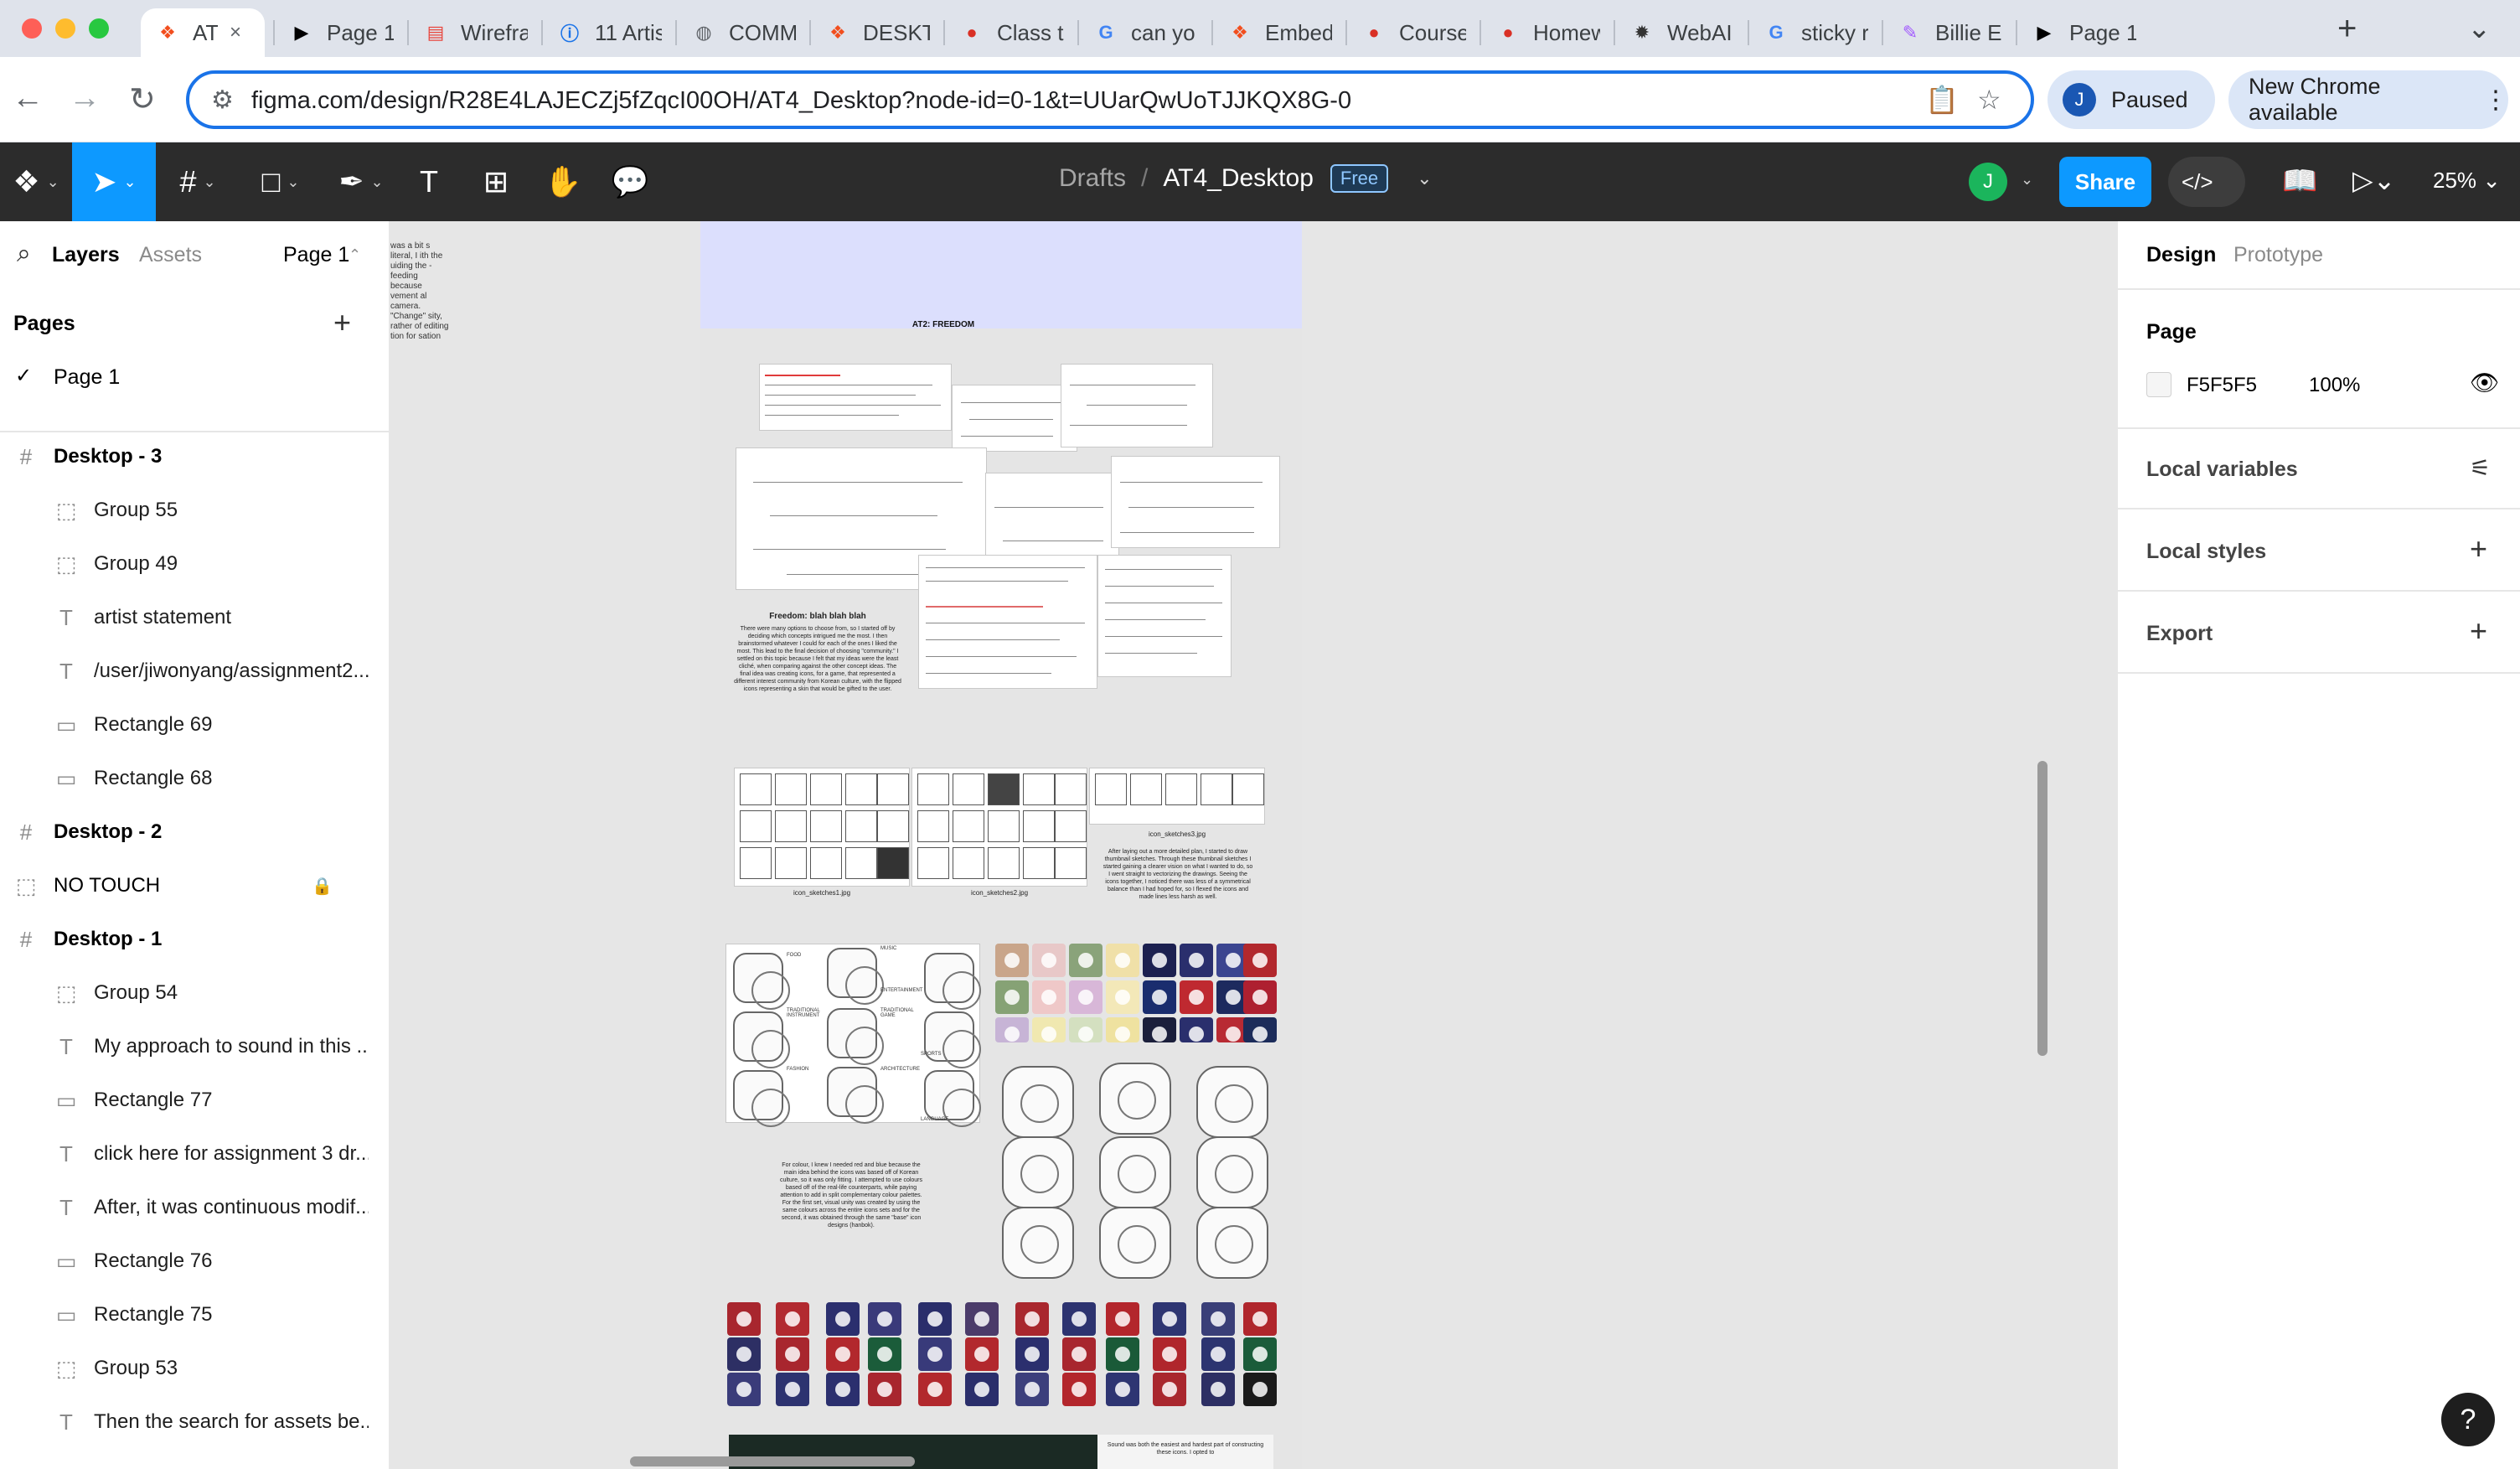 The image size is (2520, 1469). Describe the element at coordinates (65, 29) in the screenshot. I see `minimize-window-button` at that location.